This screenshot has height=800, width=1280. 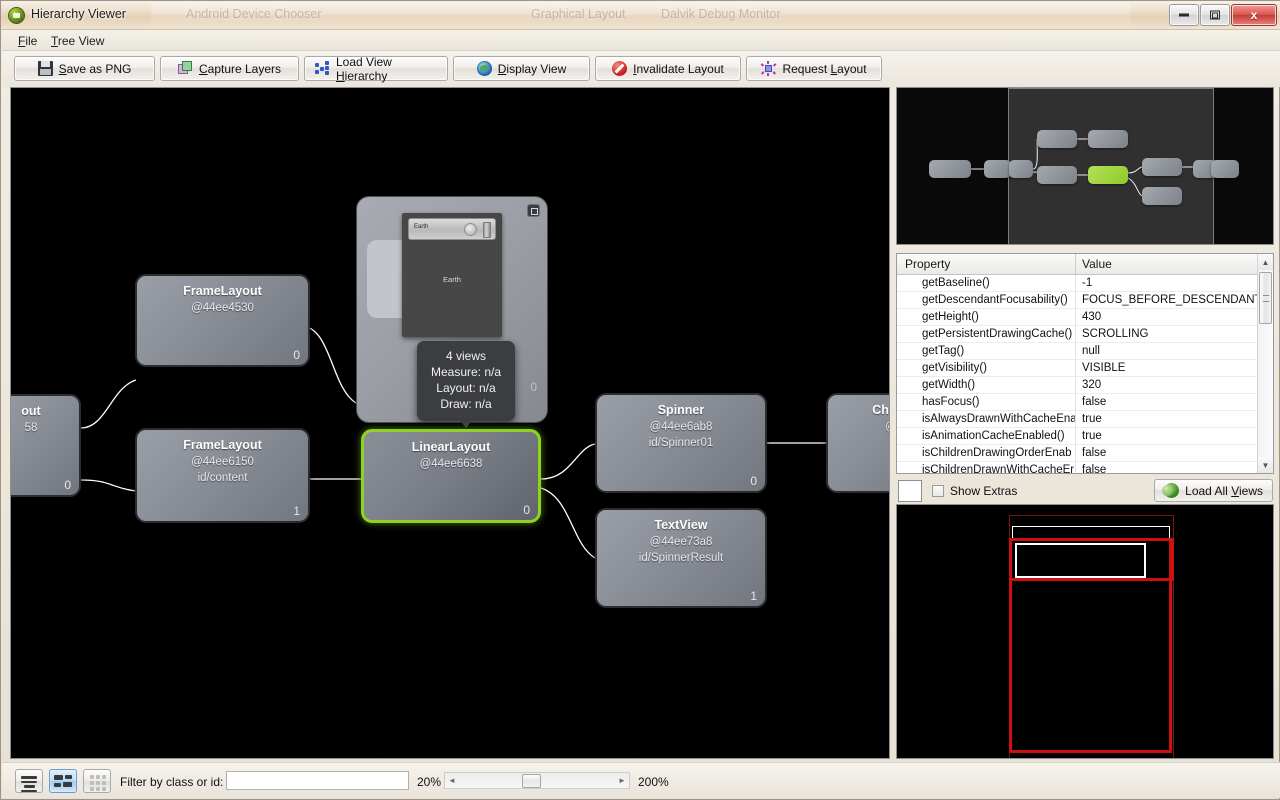 What do you see at coordinates (532, 68) in the screenshot?
I see `display-view-label: Display View` at bounding box center [532, 68].